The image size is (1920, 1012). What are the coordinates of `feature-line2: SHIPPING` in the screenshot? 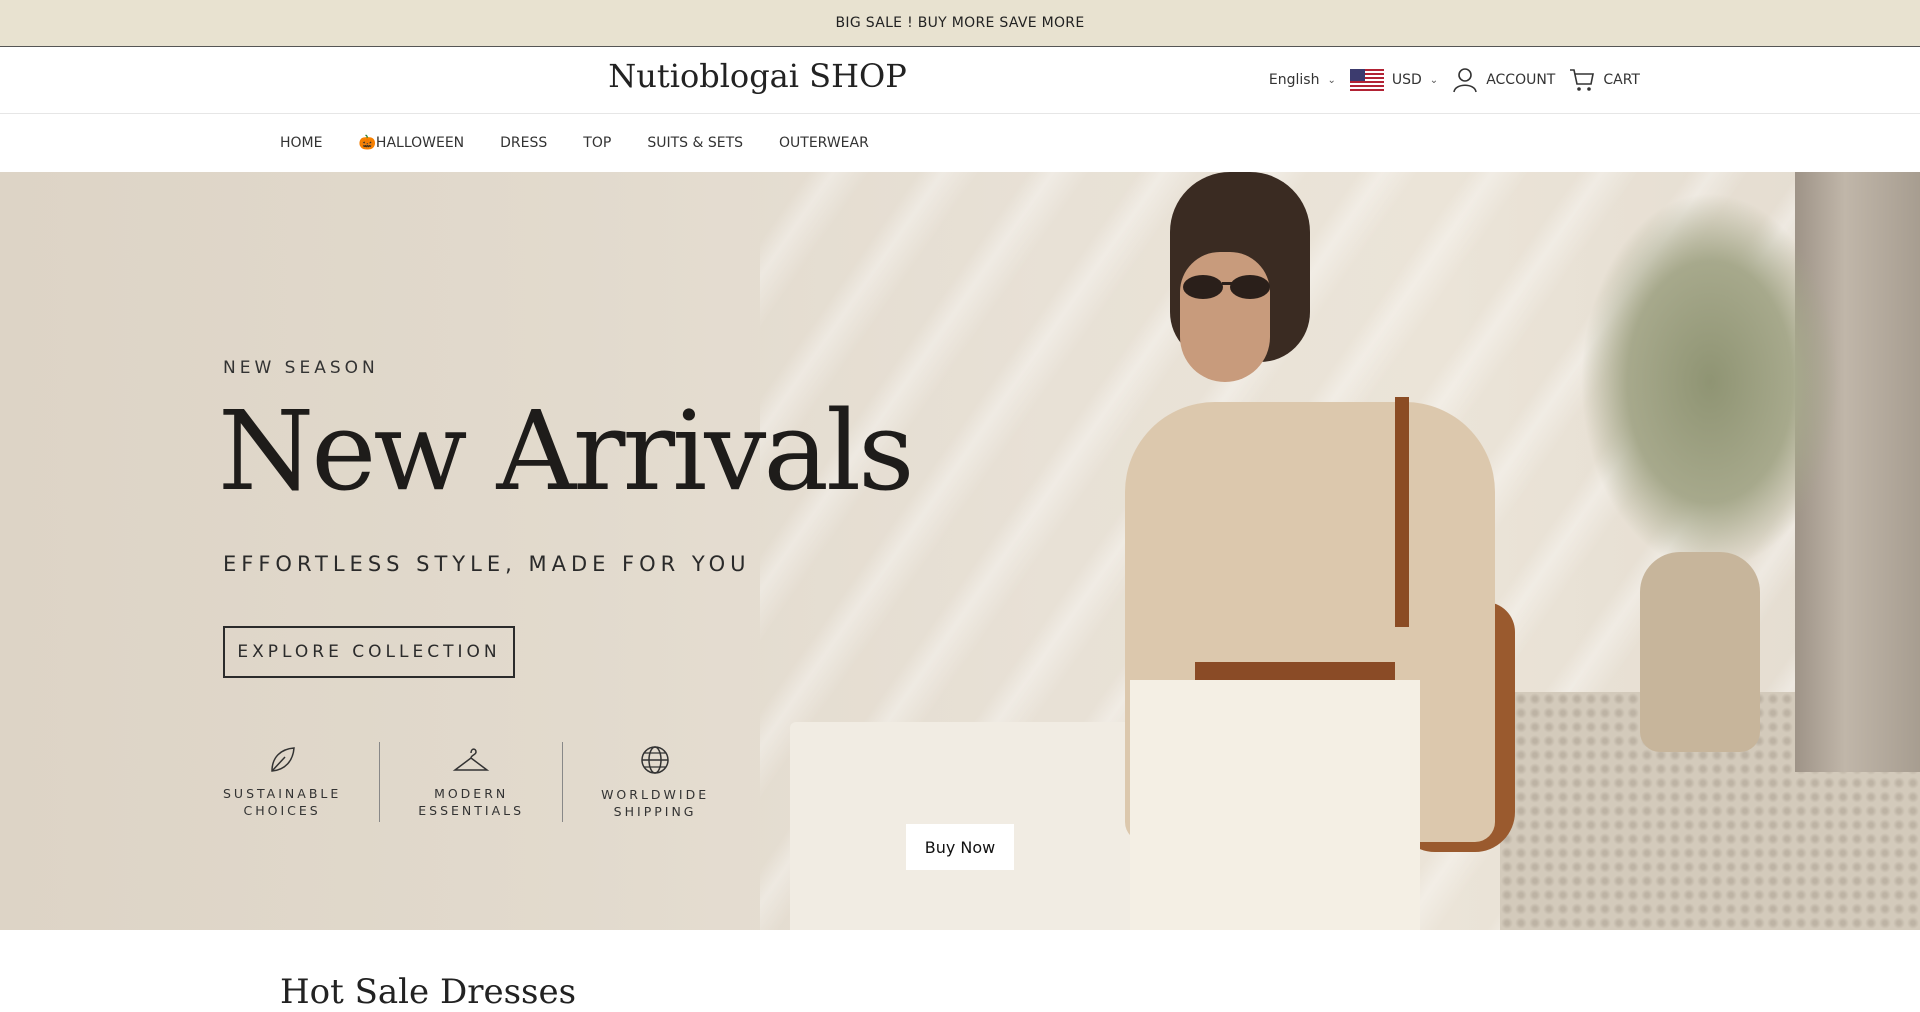 It's located at (655, 811).